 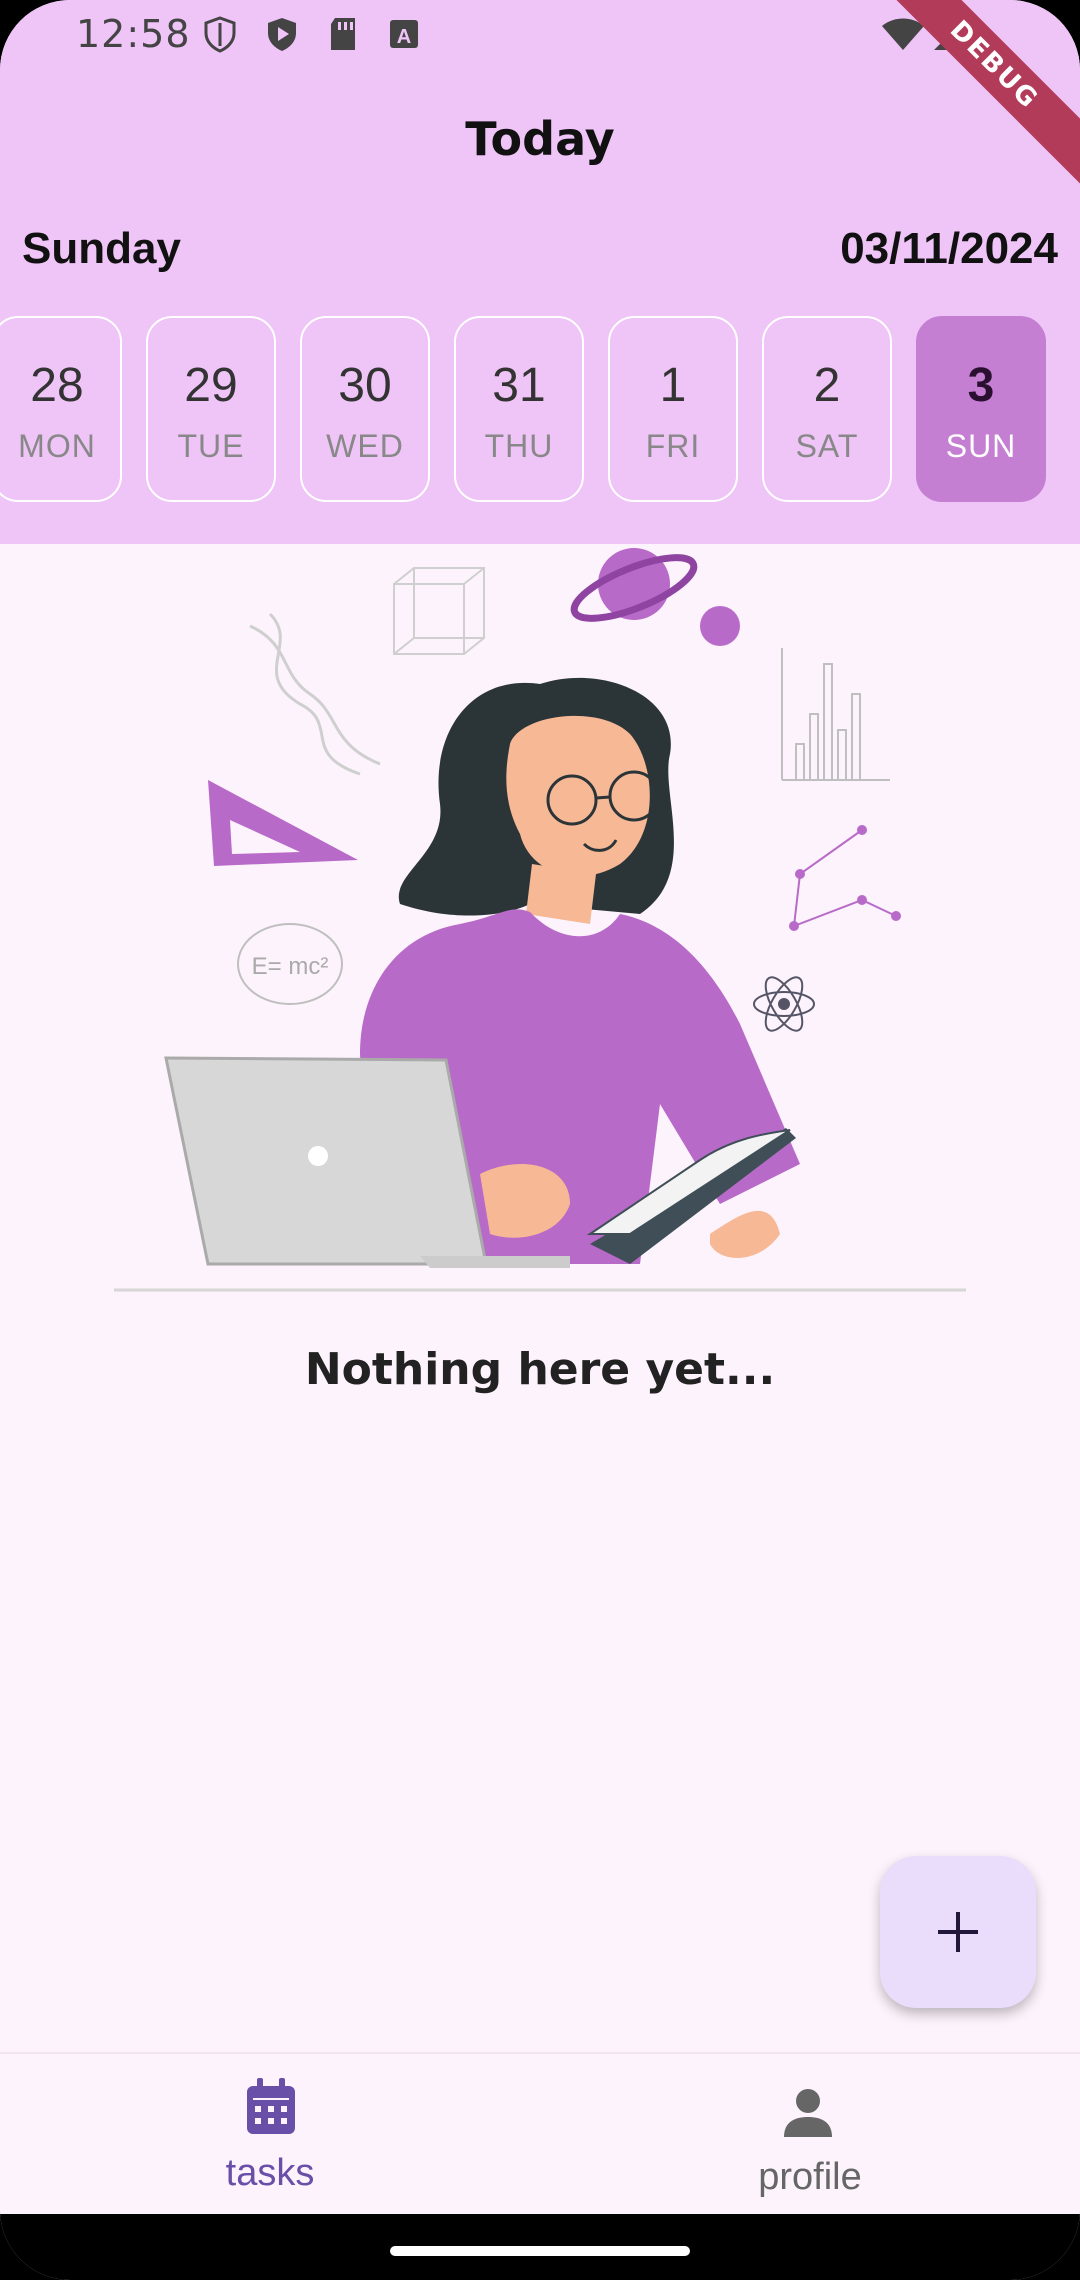 I want to click on day-card: 30 WED, so click(x=365, y=409).